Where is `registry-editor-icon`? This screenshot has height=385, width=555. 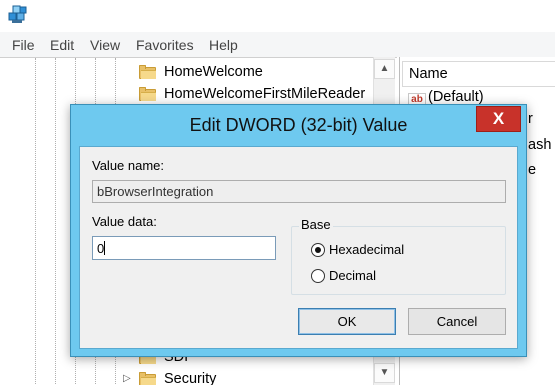 registry-editor-icon is located at coordinates (17, 14).